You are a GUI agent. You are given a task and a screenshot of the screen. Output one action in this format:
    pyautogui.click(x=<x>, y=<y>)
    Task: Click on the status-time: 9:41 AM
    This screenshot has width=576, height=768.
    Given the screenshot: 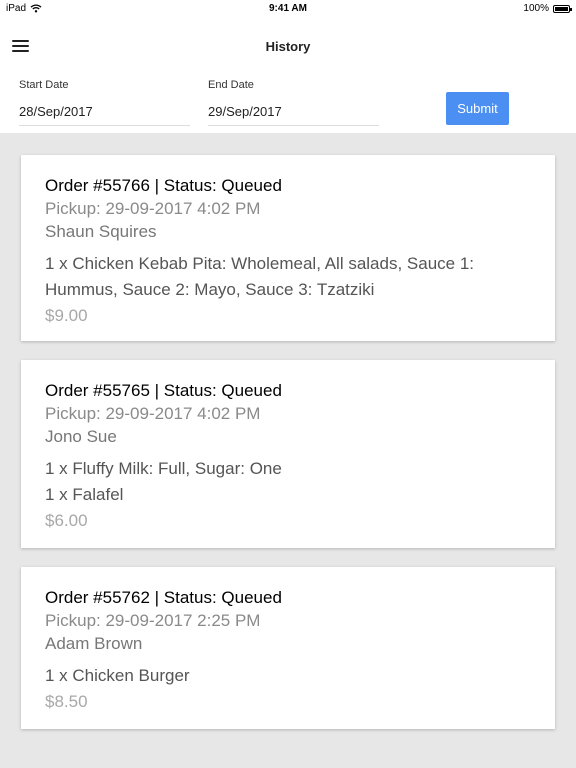 What is the action you would take?
    pyautogui.click(x=288, y=8)
    